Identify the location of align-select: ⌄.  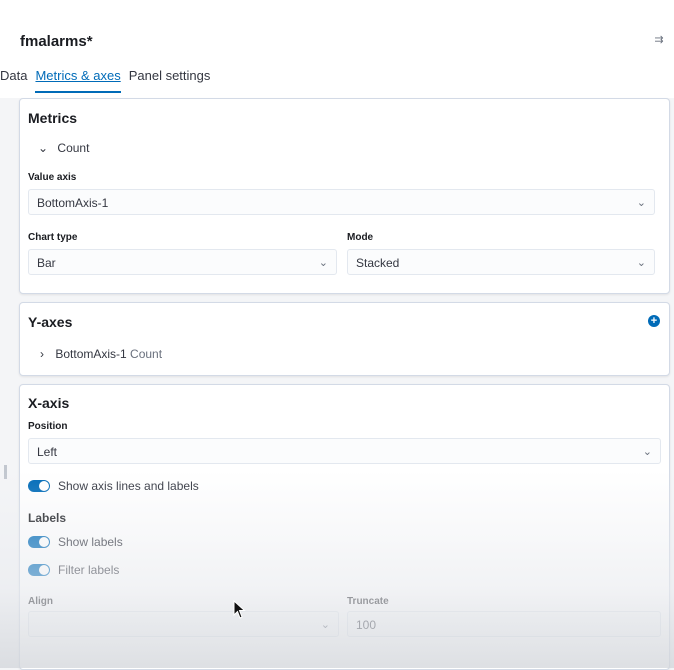
(183, 624).